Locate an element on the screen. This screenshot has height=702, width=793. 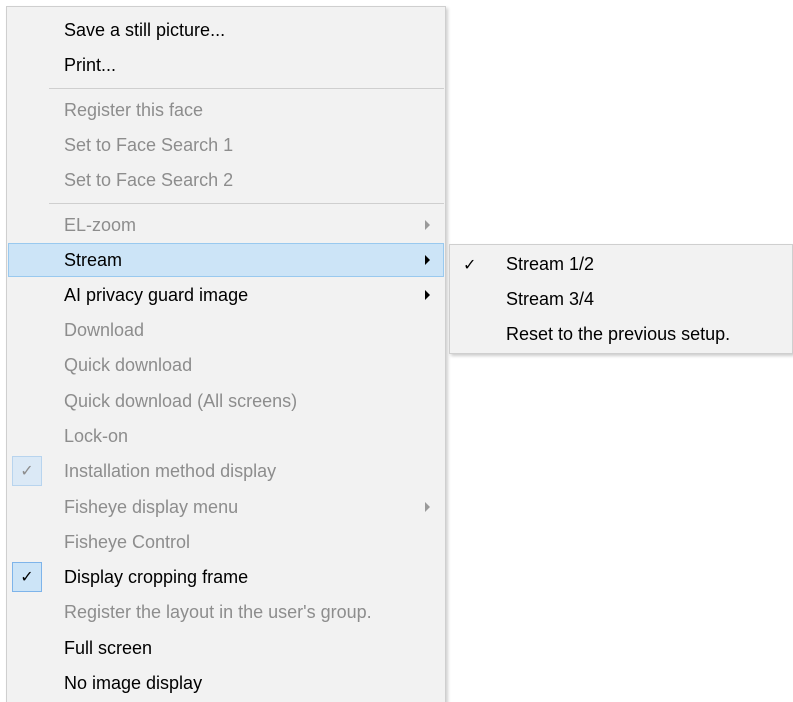
menu-item-register-face: Register this face is located at coordinates (226, 110).